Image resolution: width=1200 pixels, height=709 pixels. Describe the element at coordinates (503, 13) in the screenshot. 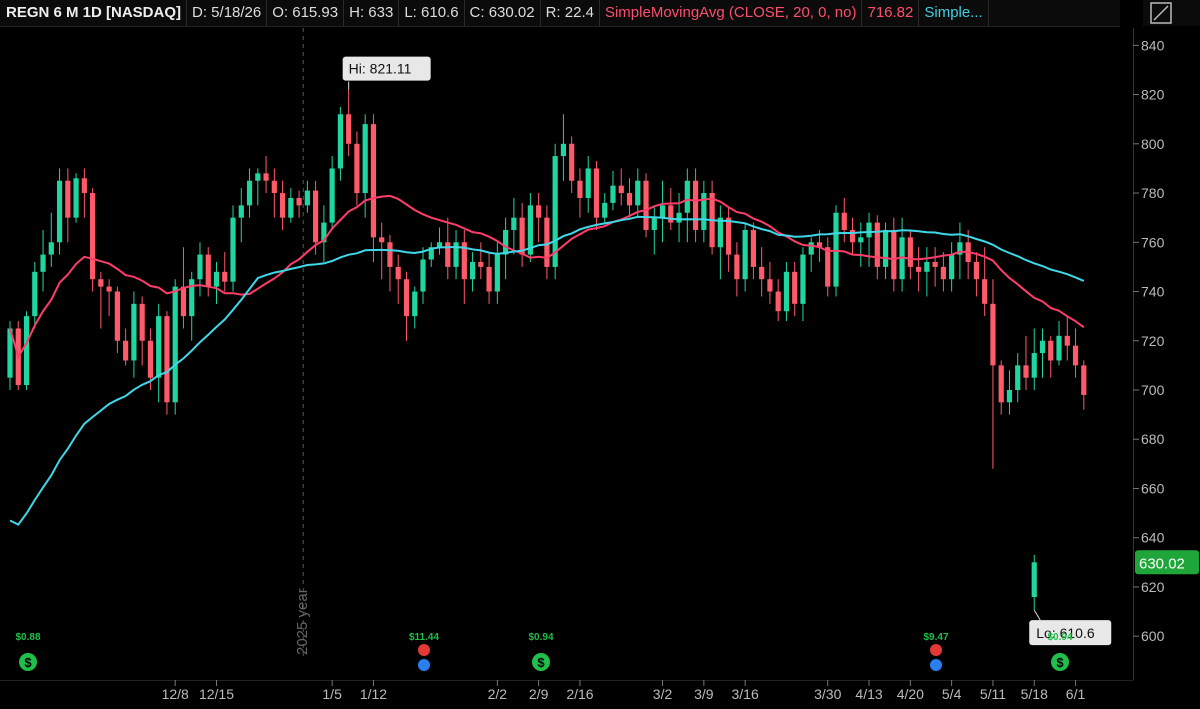

I see `close-field: C: 630.02` at that location.